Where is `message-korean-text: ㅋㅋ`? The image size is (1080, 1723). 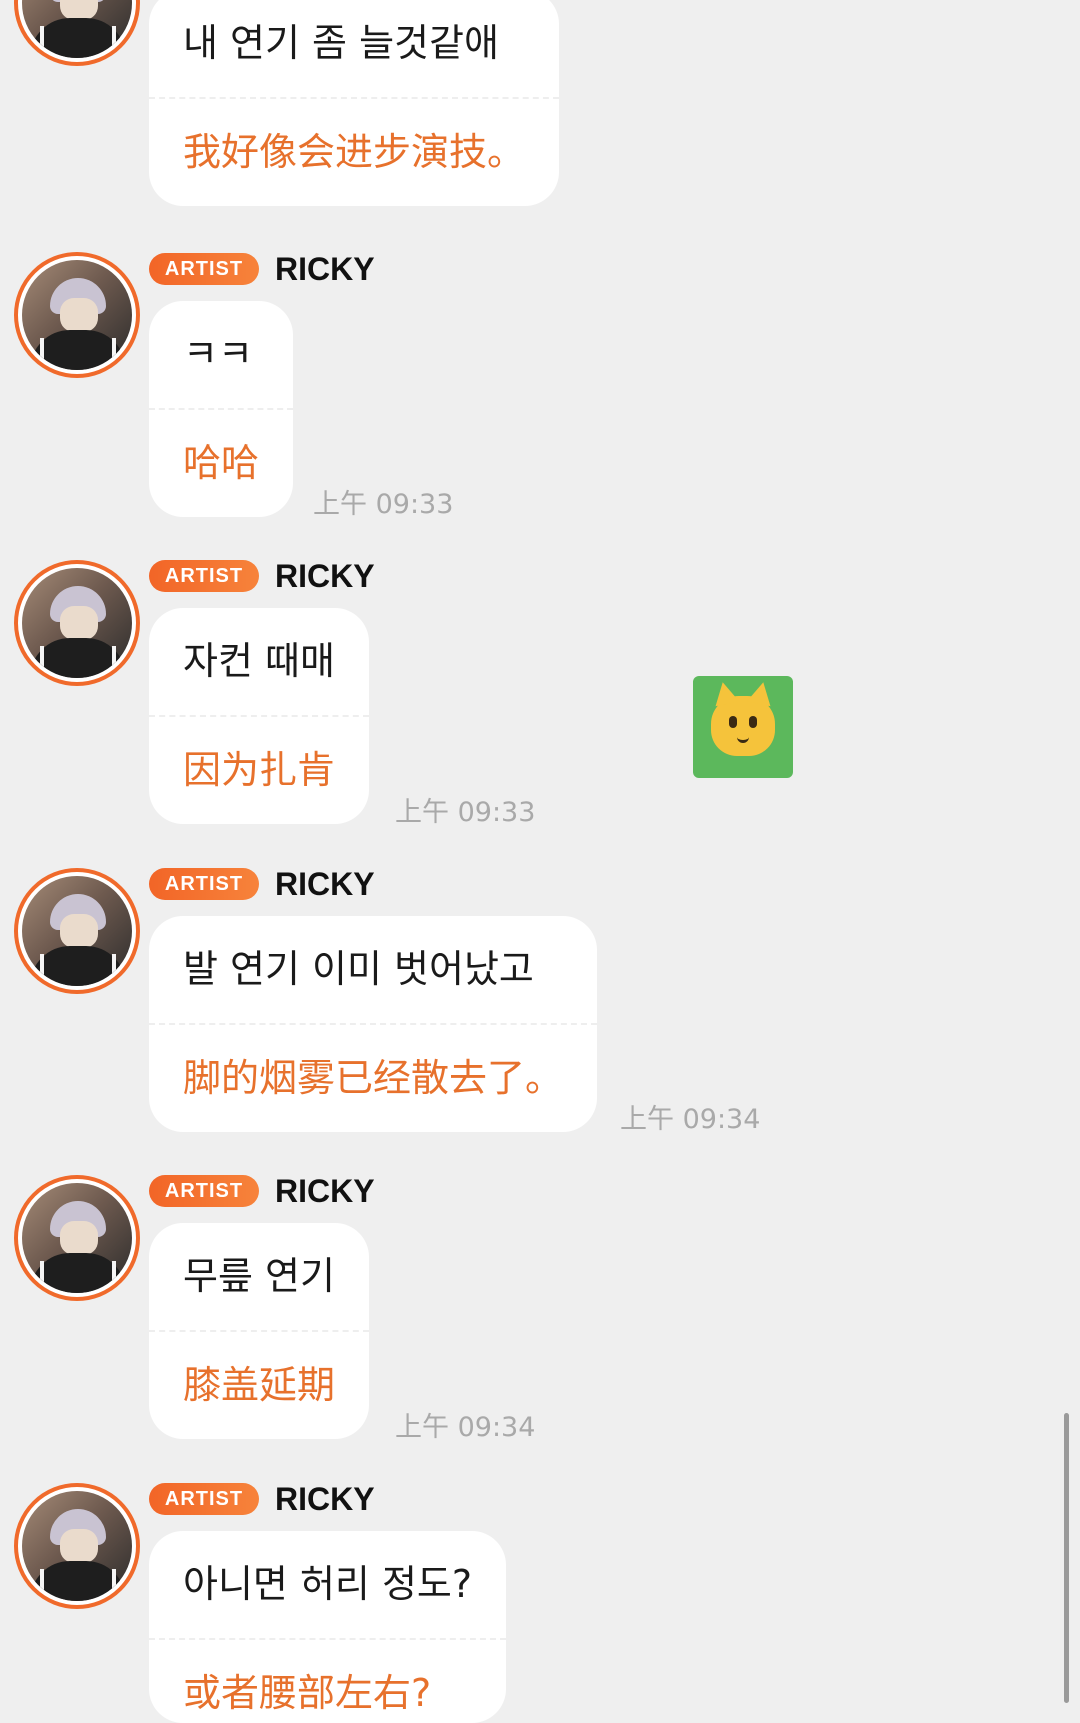 message-korean-text: ㅋㅋ is located at coordinates (221, 355).